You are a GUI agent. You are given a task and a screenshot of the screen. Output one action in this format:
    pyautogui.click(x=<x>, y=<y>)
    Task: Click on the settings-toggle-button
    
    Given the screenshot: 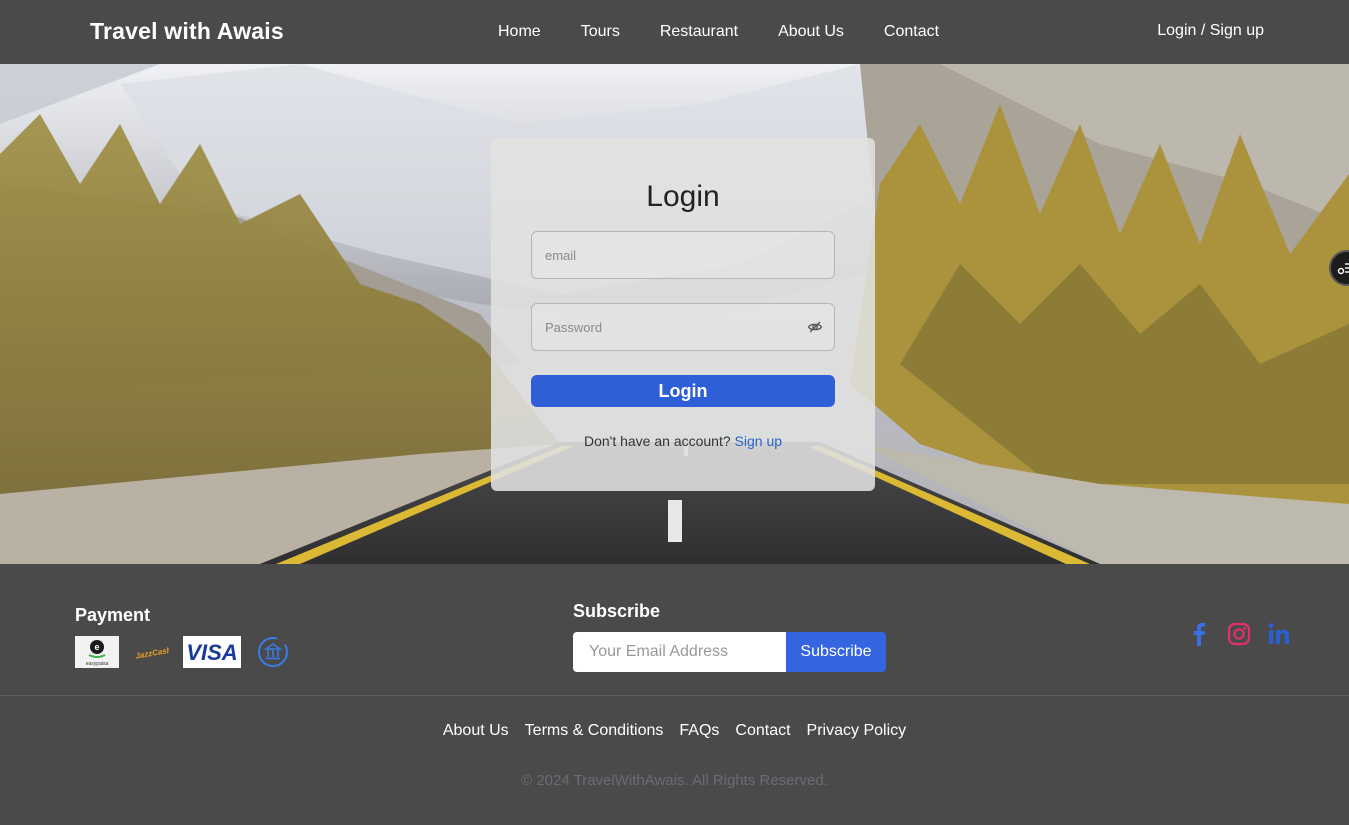 What is the action you would take?
    pyautogui.click(x=1339, y=268)
    